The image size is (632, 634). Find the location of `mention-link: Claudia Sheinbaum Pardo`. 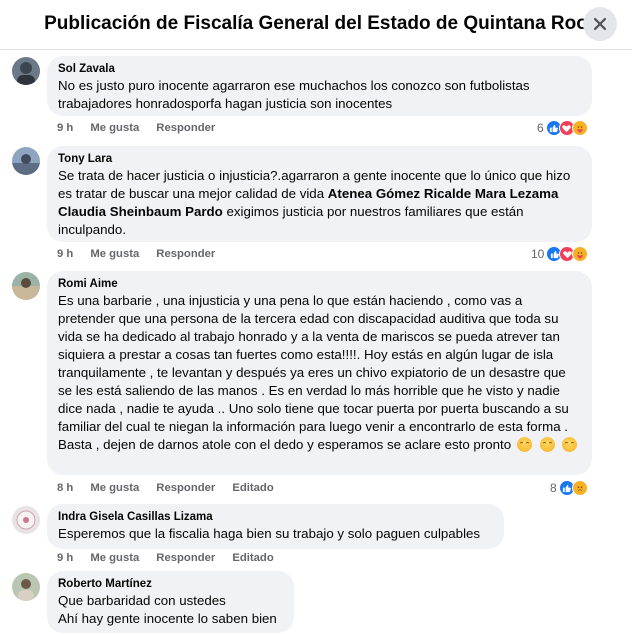

mention-link: Claudia Sheinbaum Pardo is located at coordinates (140, 211).